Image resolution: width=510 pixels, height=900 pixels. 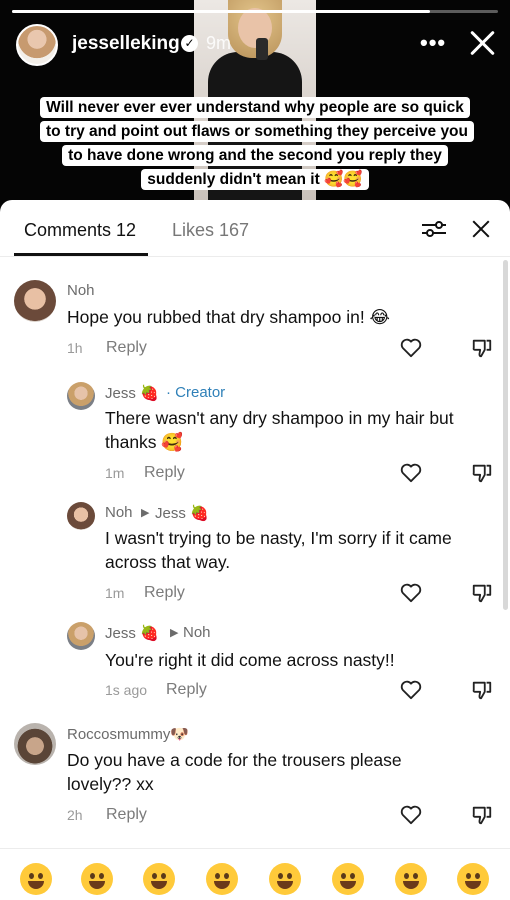 I want to click on comment-author: Roccosmummy🐶, so click(x=128, y=734).